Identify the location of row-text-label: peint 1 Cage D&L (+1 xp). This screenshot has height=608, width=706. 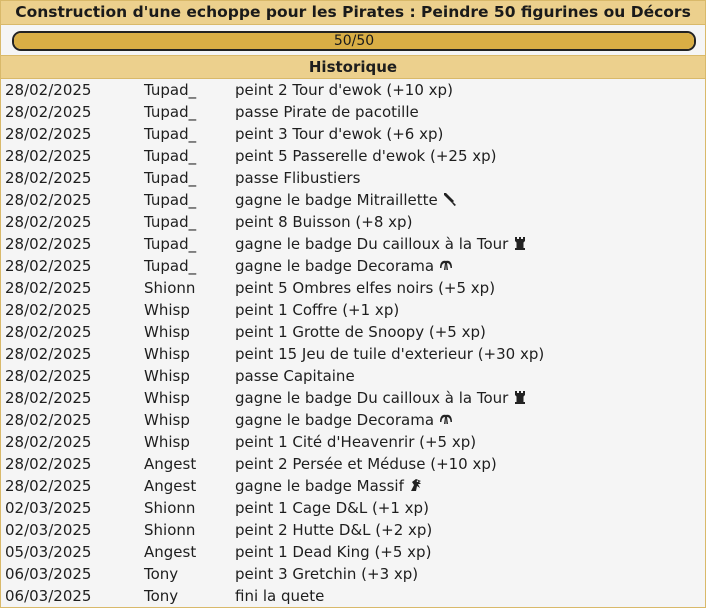
(332, 508).